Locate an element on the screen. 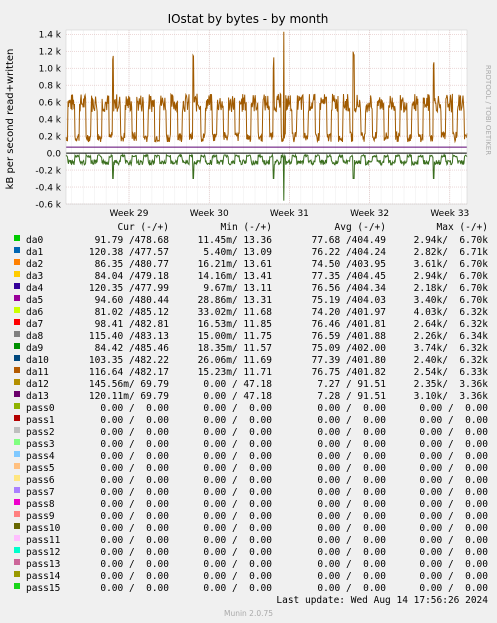  legend-name: da3 is located at coordinates (35, 276).